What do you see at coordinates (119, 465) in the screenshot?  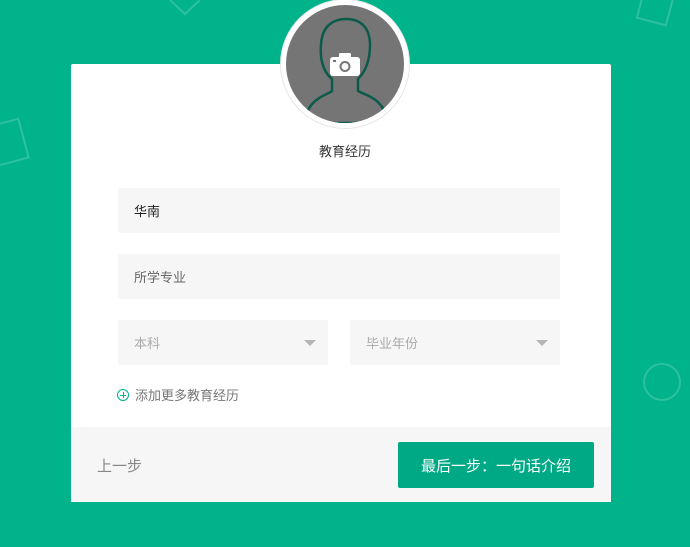 I see `previous-step-button: 上一步` at bounding box center [119, 465].